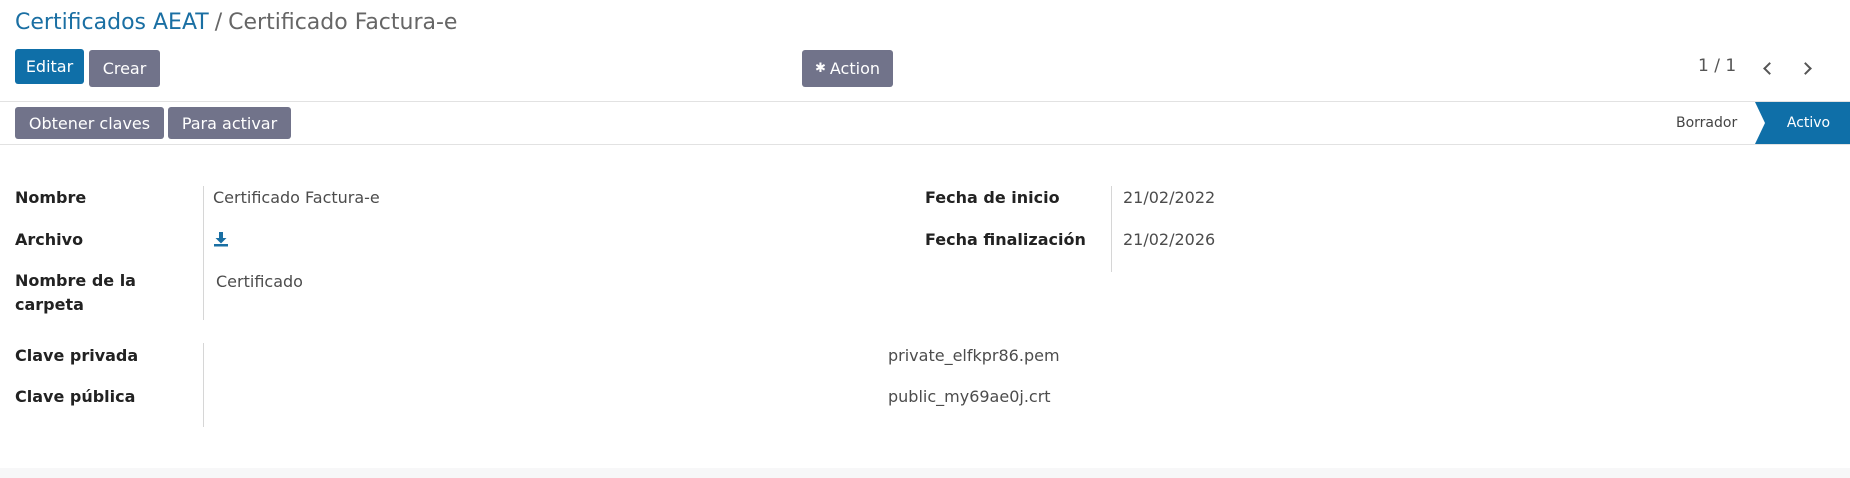 The width and height of the screenshot is (1850, 478). I want to click on pager-next-button, so click(1807, 68).